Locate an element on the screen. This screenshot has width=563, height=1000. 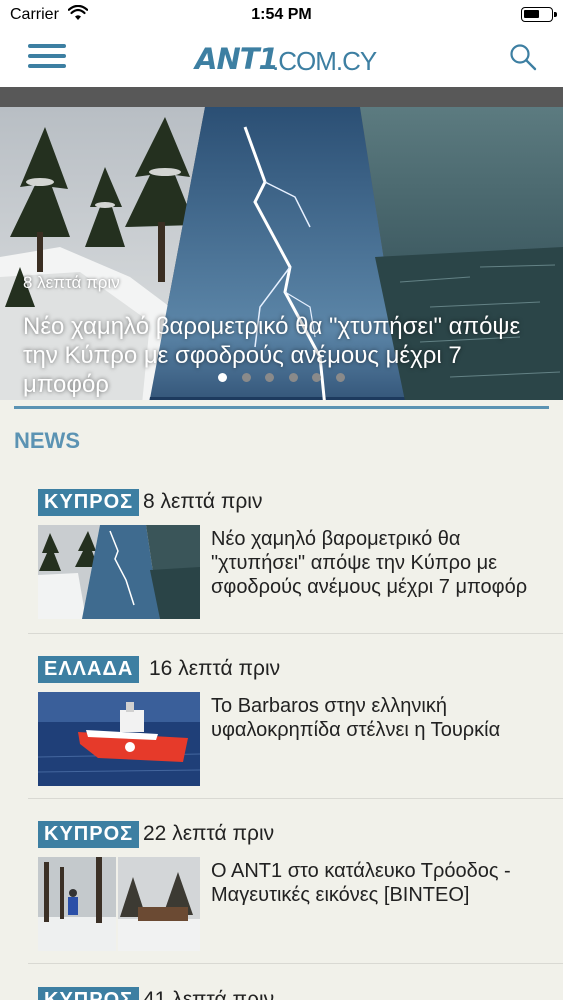
news-time: 41 λεπτά πριν is located at coordinates (209, 994).